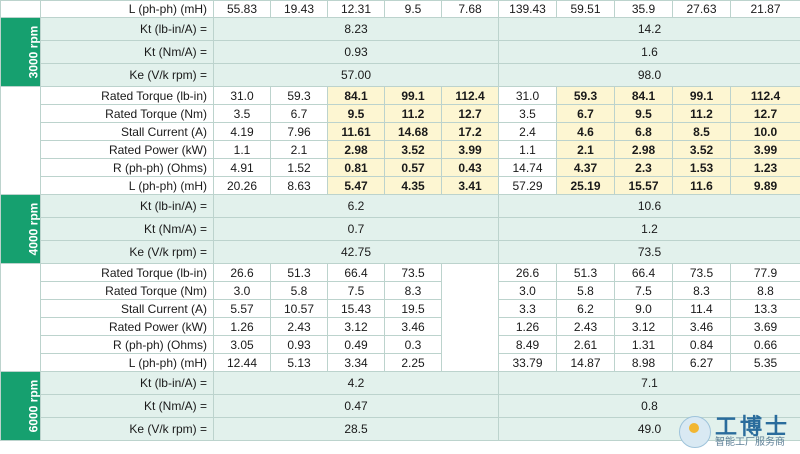 The width and height of the screenshot is (800, 454). I want to click on value-cell: 3.05, so click(242, 344).